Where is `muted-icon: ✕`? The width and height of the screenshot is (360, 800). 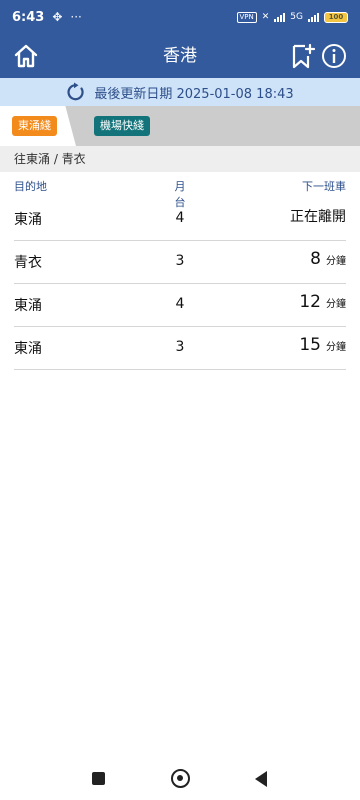 muted-icon: ✕ is located at coordinates (265, 17).